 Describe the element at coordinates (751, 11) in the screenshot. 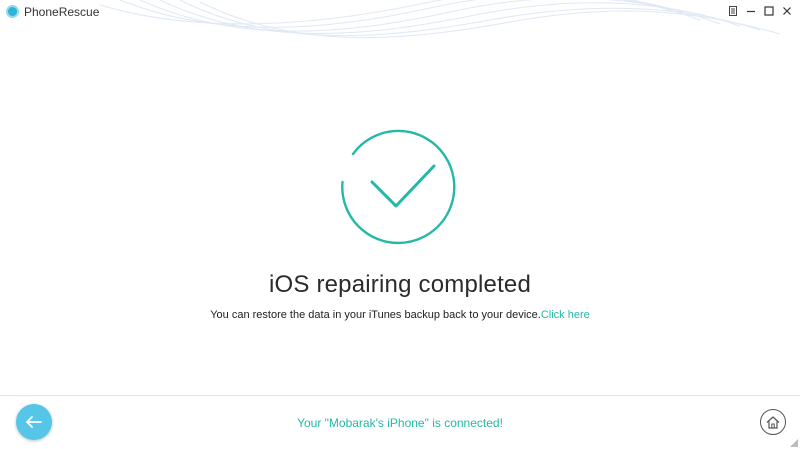

I see `minimize-icon` at that location.